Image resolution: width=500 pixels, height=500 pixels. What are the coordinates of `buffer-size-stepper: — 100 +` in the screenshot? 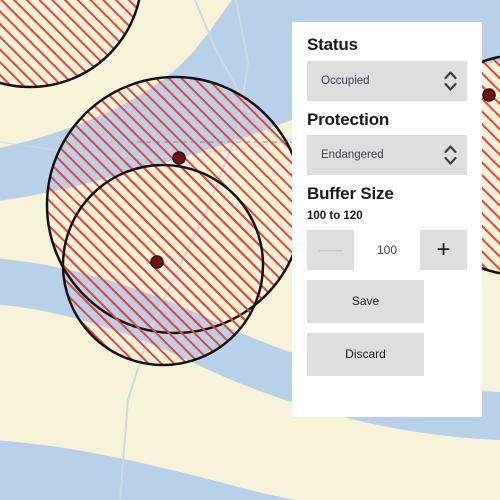 It's located at (387, 249).